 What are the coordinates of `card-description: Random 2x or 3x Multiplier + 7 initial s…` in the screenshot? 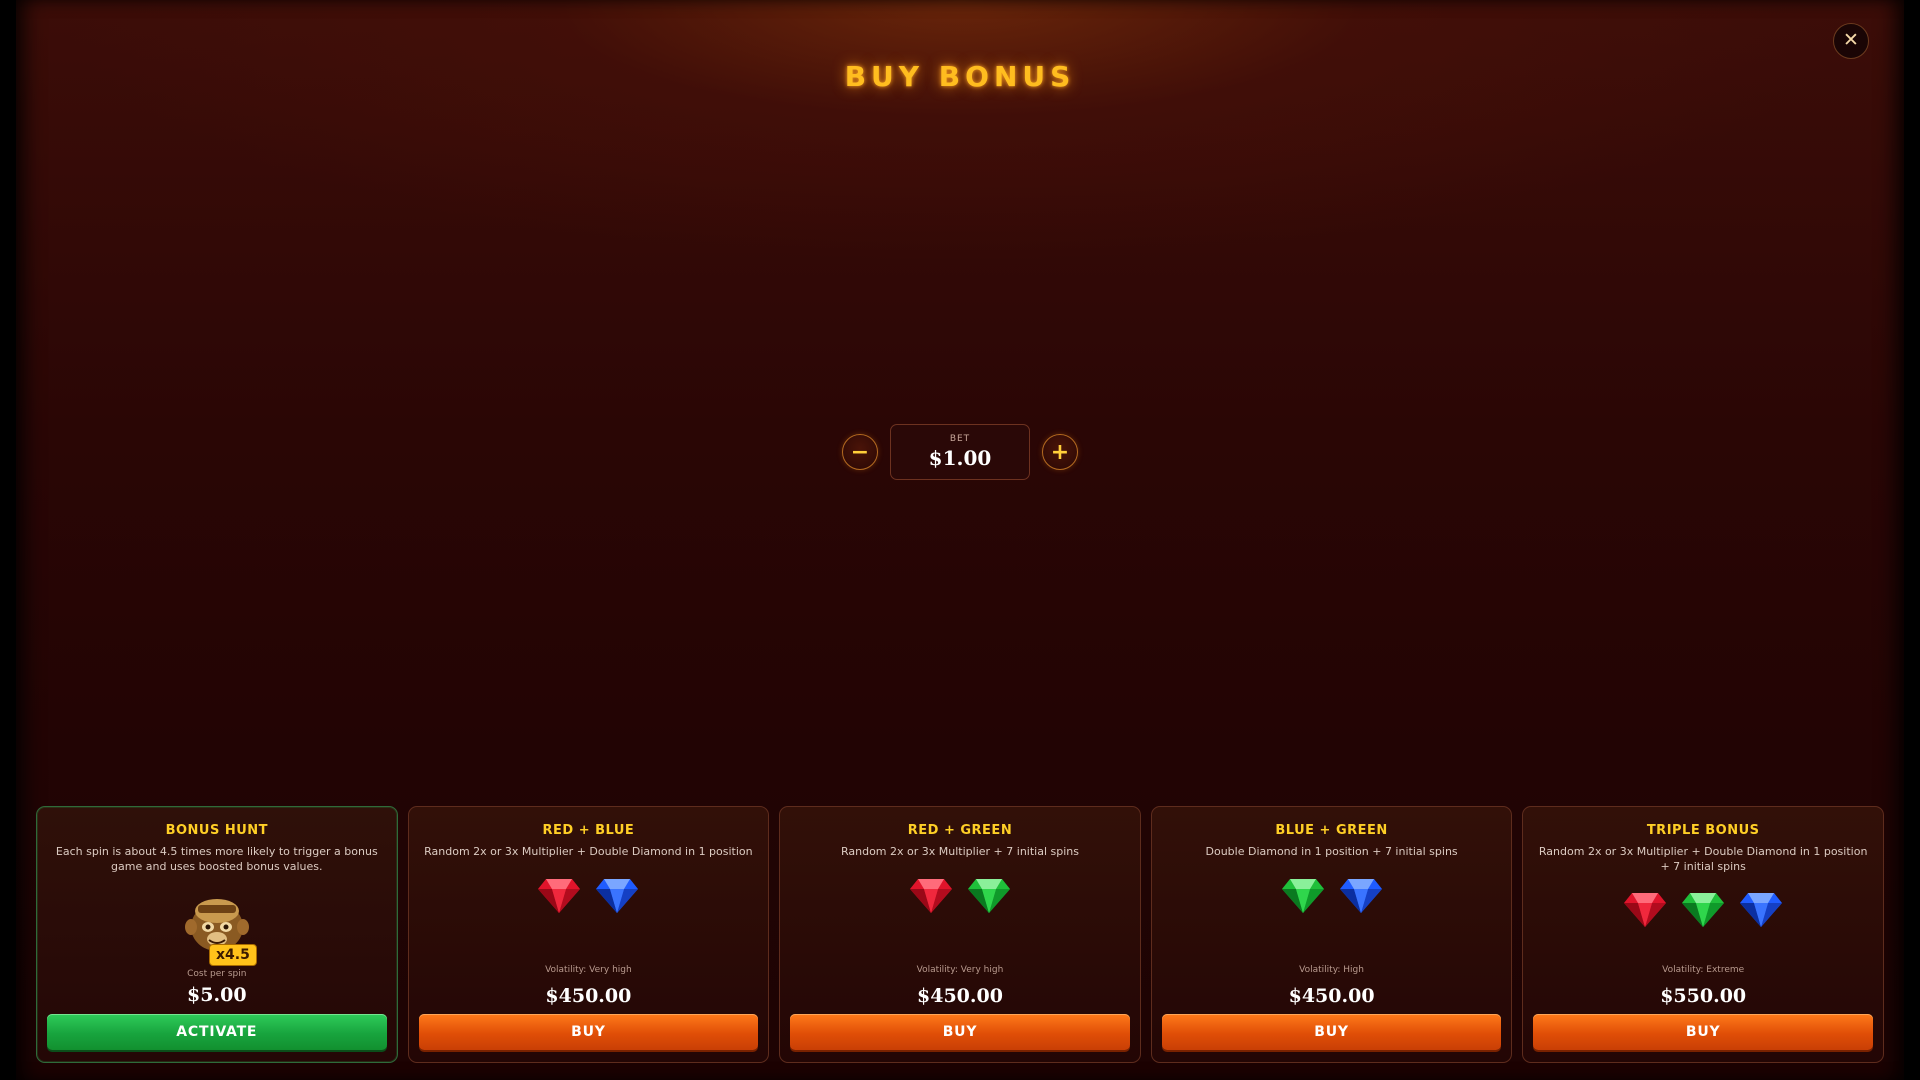 It's located at (959, 851).